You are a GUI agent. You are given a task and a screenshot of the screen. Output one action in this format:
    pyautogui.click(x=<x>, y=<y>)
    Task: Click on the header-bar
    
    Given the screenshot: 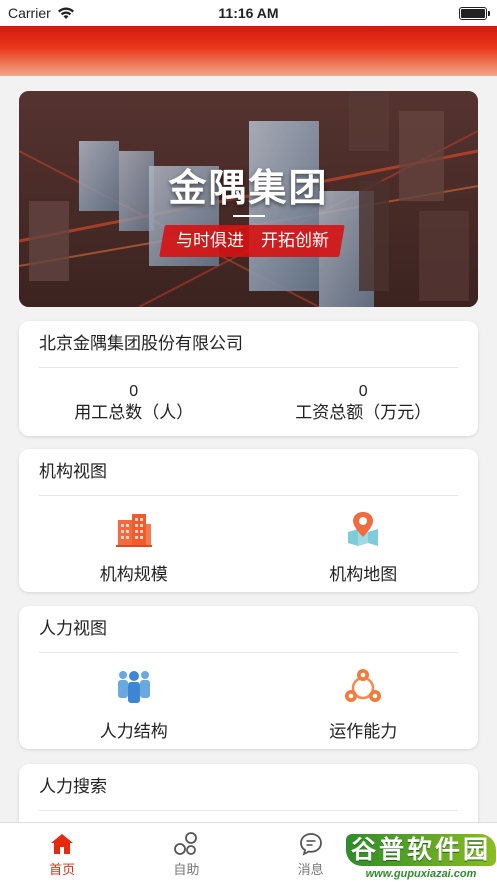 What is the action you would take?
    pyautogui.click(x=248, y=51)
    